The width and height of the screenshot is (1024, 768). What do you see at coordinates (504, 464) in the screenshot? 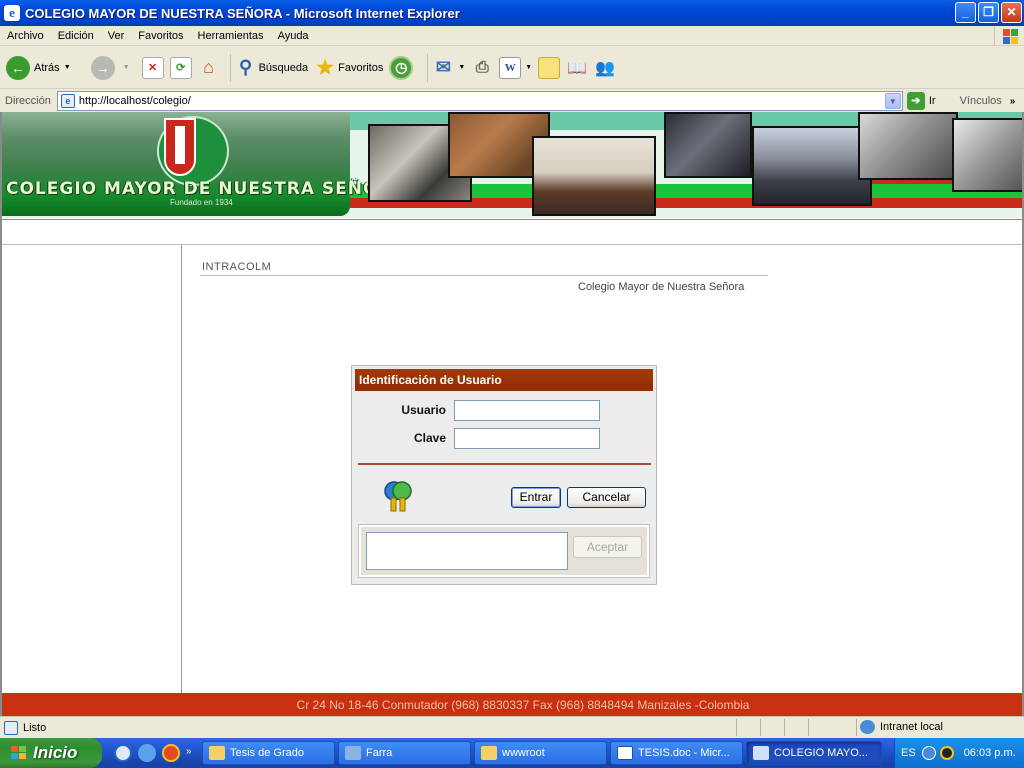
I see `login-divider` at bounding box center [504, 464].